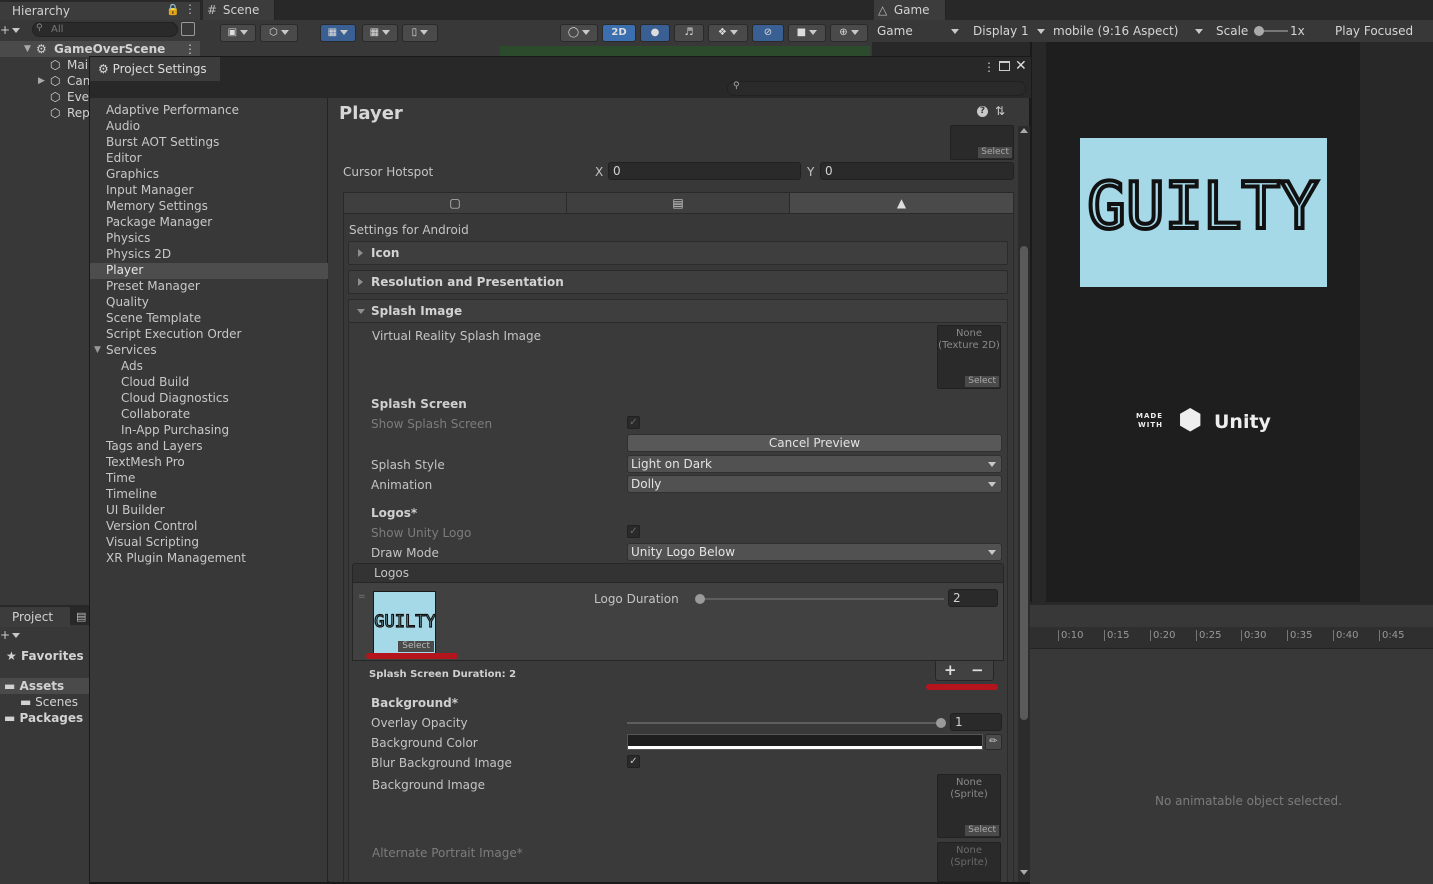 This screenshot has height=884, width=1433. I want to click on category-item: Cloud Build, so click(155, 382).